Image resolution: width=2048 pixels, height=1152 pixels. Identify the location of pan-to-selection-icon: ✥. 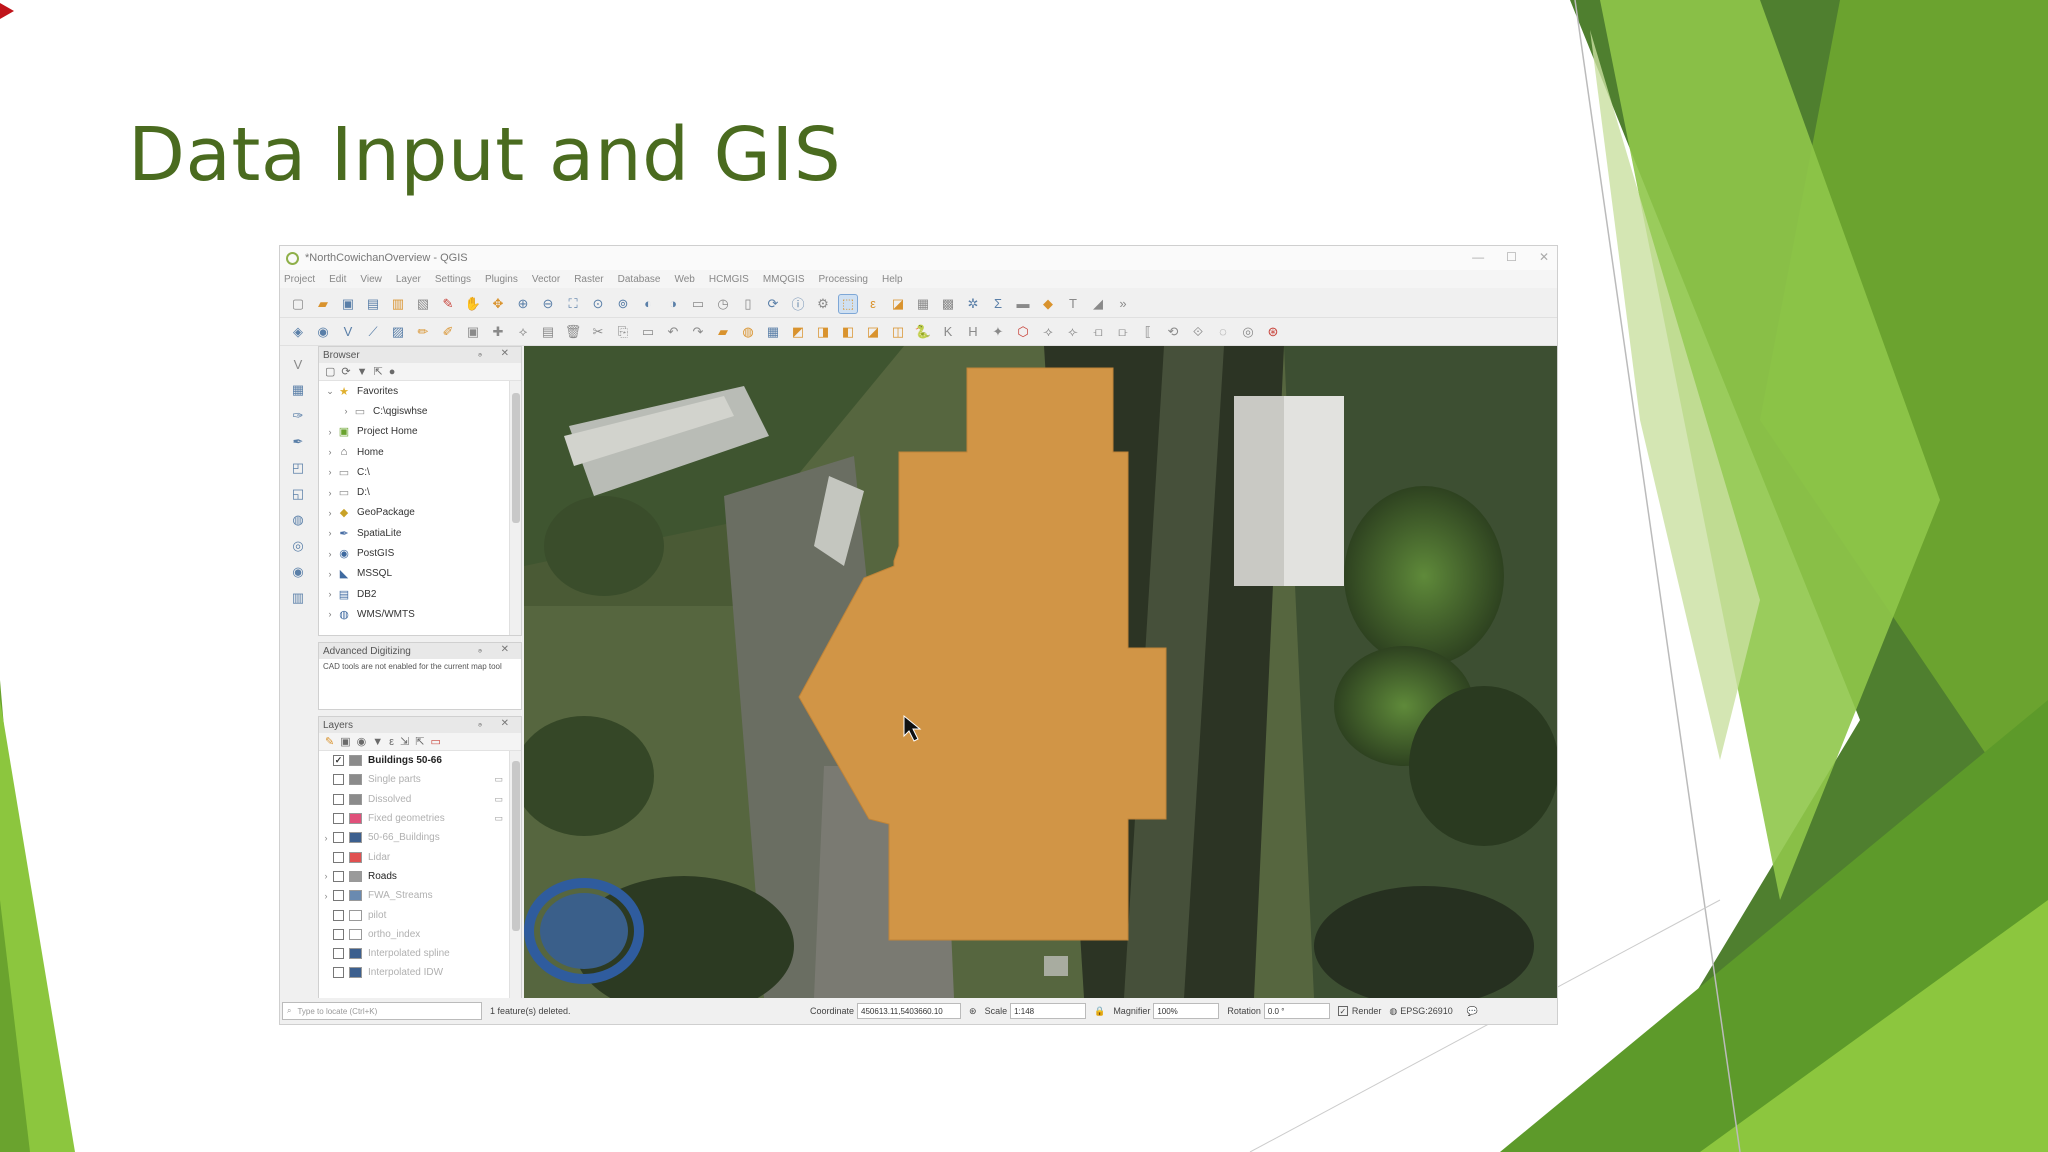
(498, 304).